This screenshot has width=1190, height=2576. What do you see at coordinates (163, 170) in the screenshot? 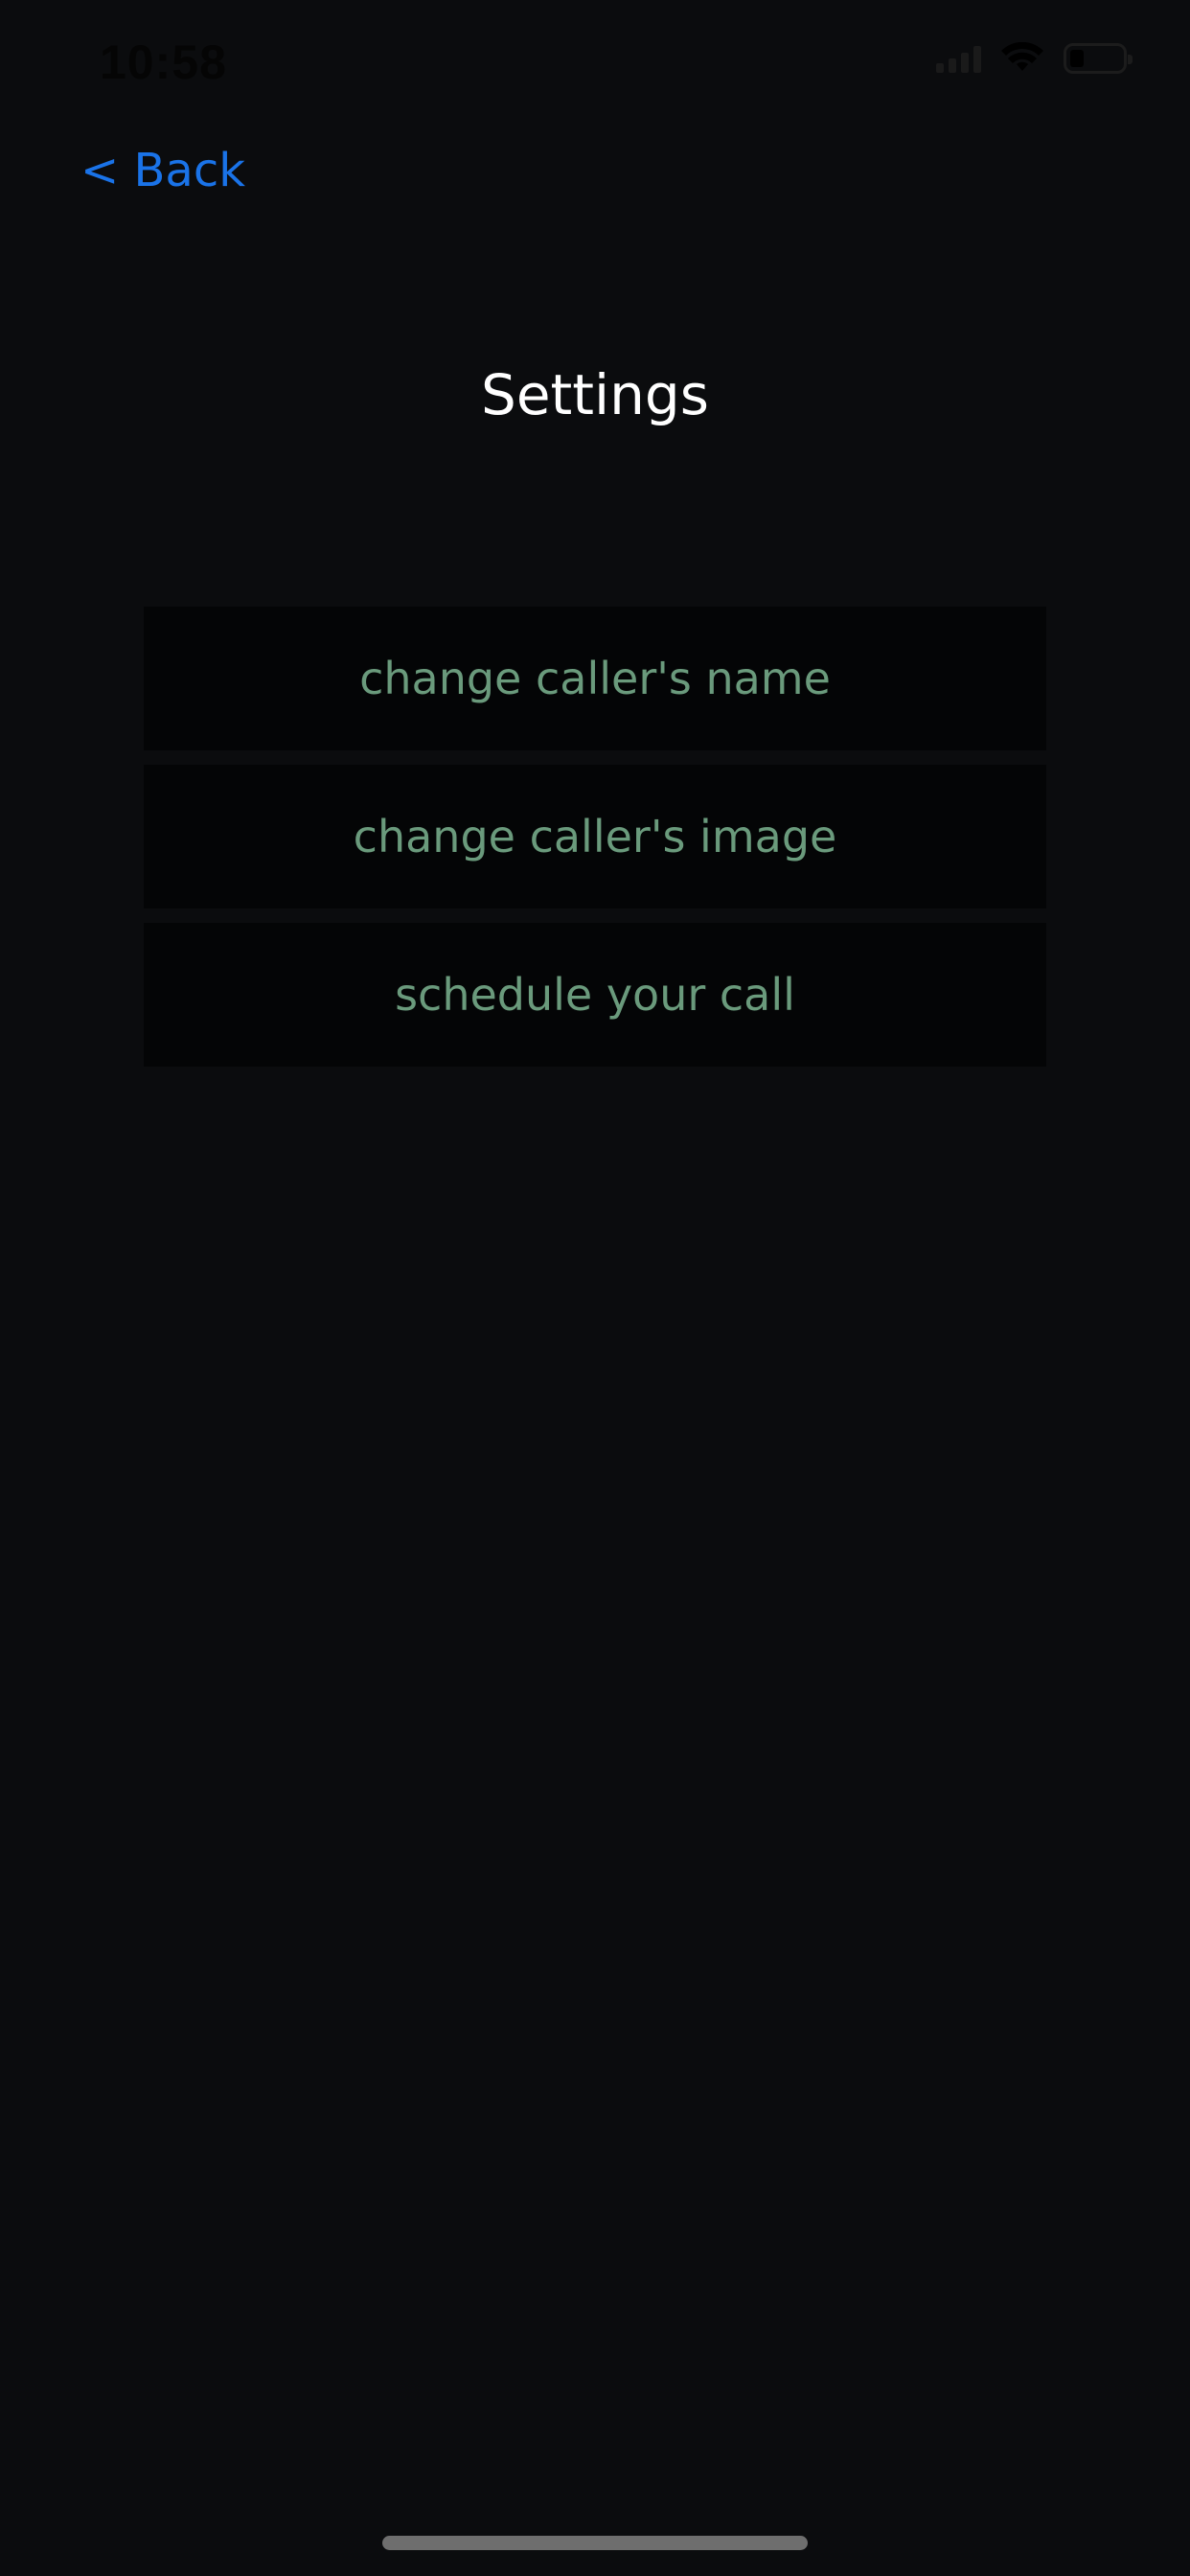
I see `back-button: < Back` at bounding box center [163, 170].